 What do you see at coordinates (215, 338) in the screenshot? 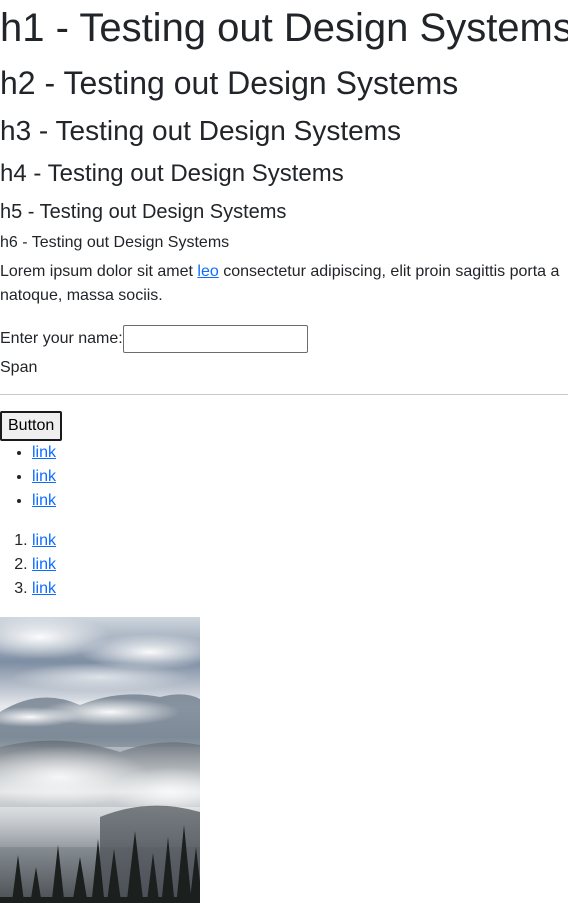
I see `name-input` at bounding box center [215, 338].